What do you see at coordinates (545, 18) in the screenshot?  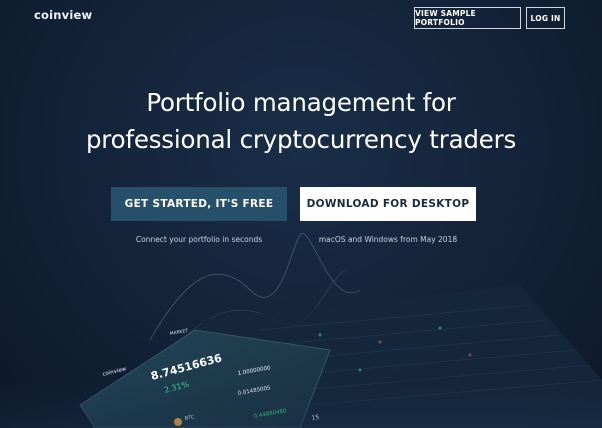 I see `login-button: LOG IN` at bounding box center [545, 18].